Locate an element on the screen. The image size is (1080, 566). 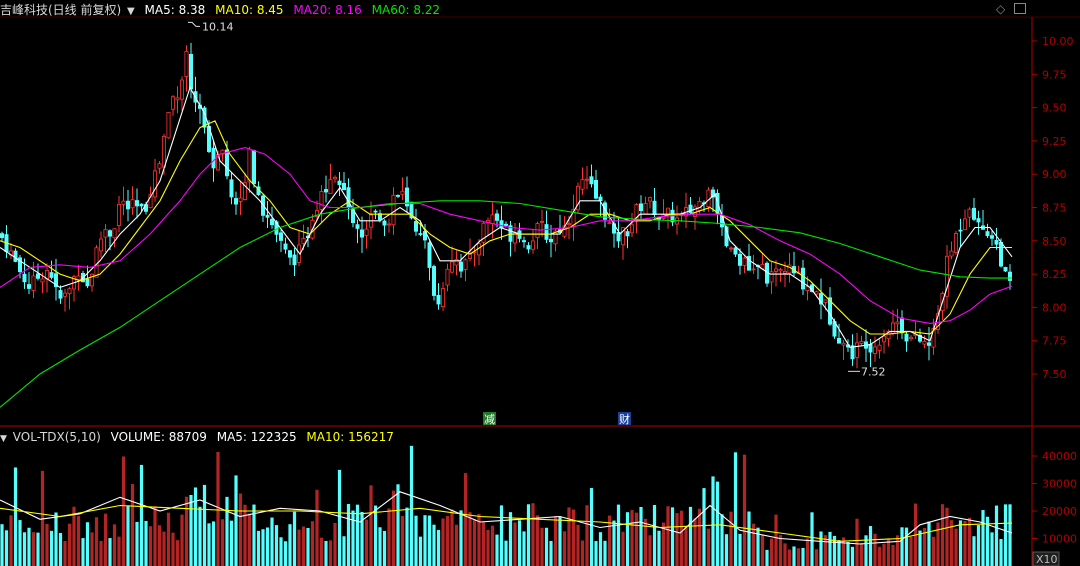
diamond-icon: ◇ is located at coordinates (1000, 9).